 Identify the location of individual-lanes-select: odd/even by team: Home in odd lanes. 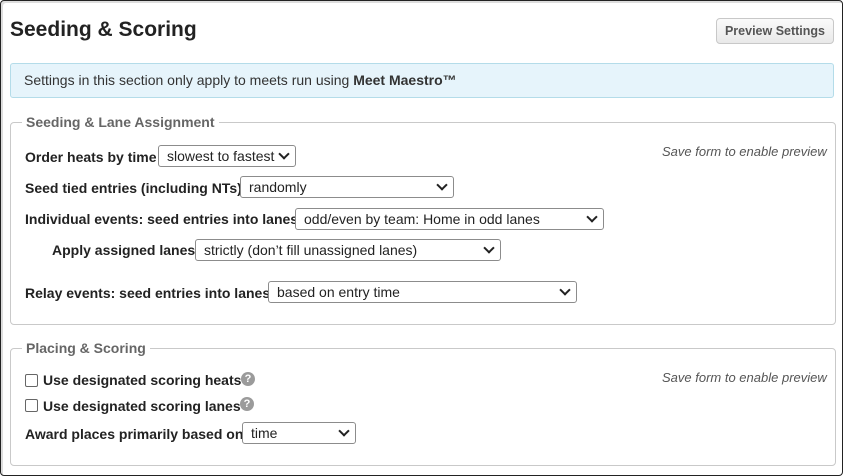
(449, 219).